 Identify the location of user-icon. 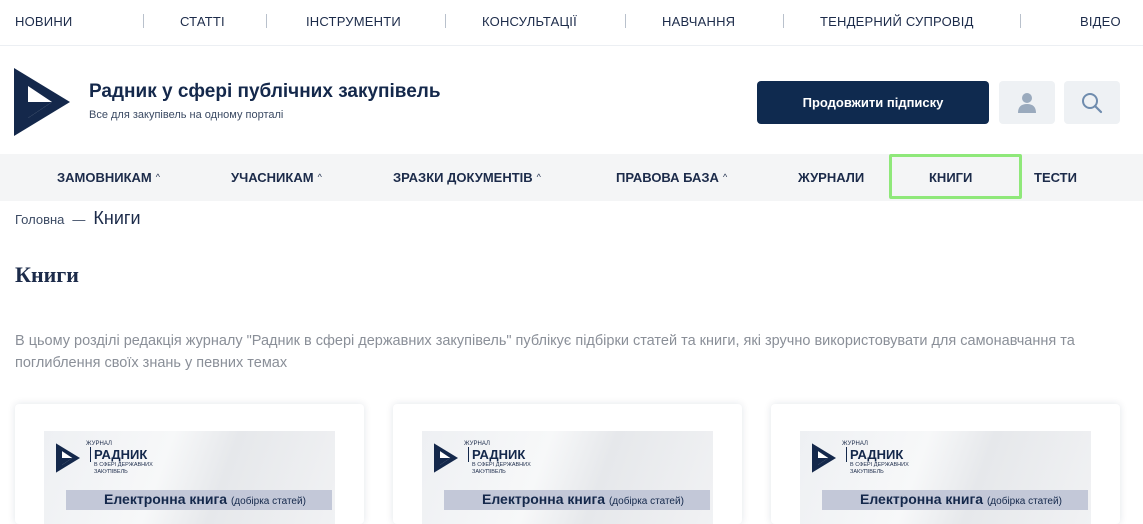
(1027, 102).